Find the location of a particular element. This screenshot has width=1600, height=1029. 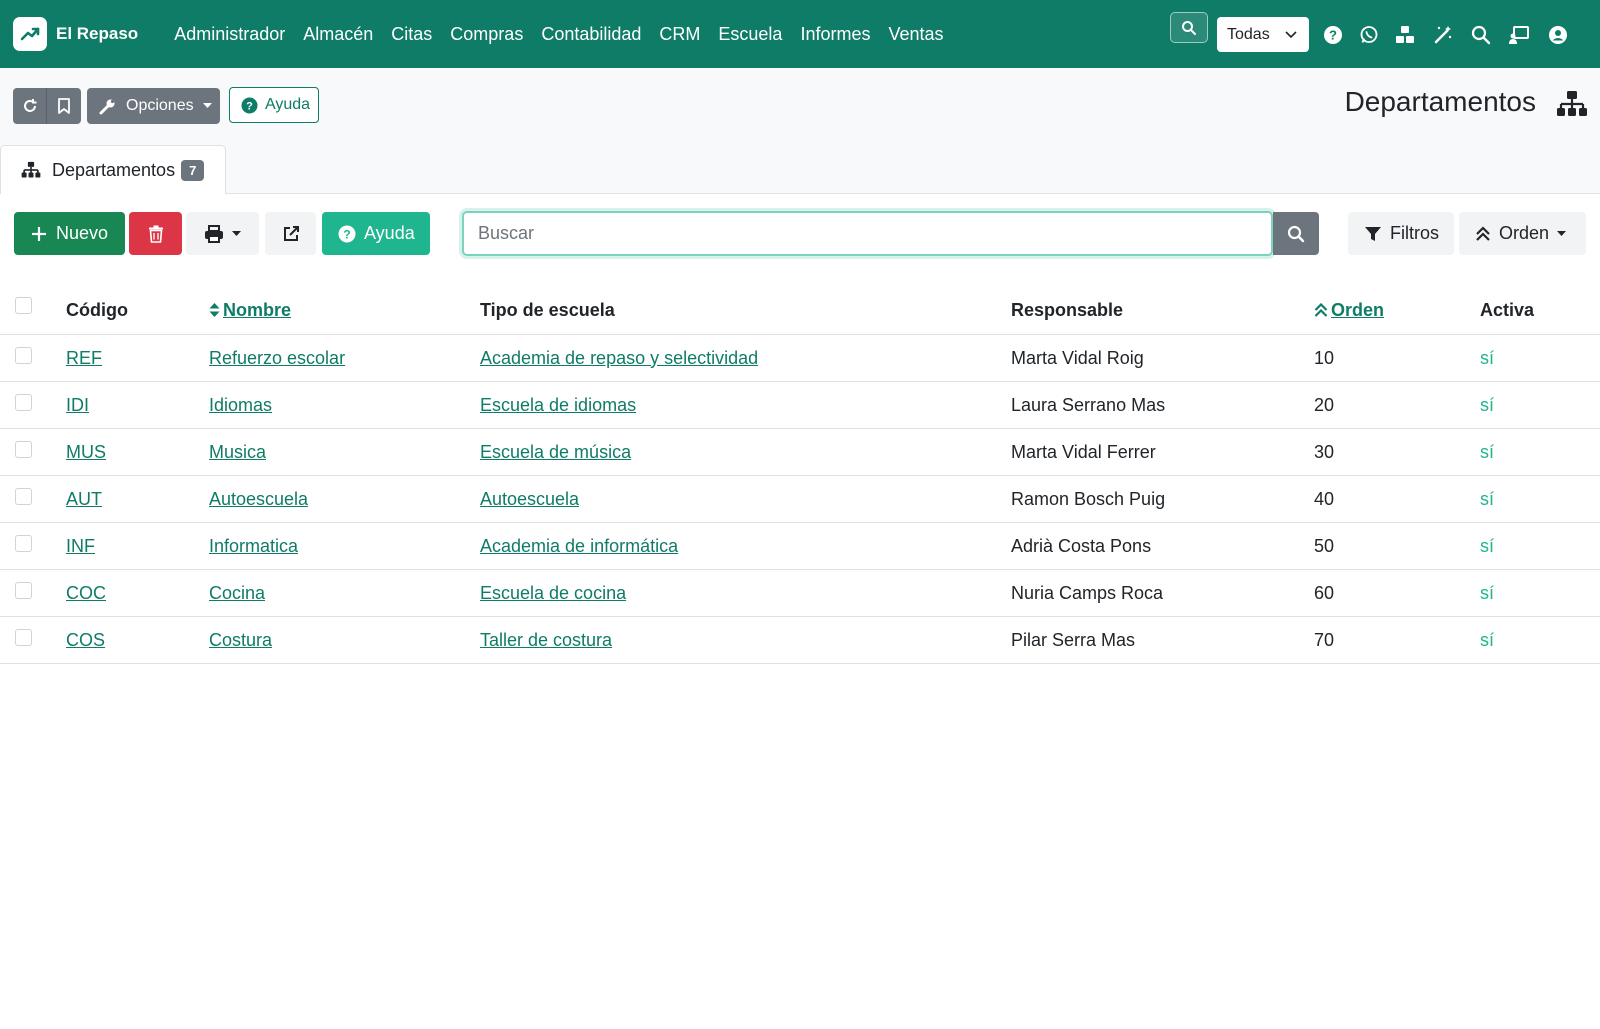

delete-button is located at coordinates (155, 233).